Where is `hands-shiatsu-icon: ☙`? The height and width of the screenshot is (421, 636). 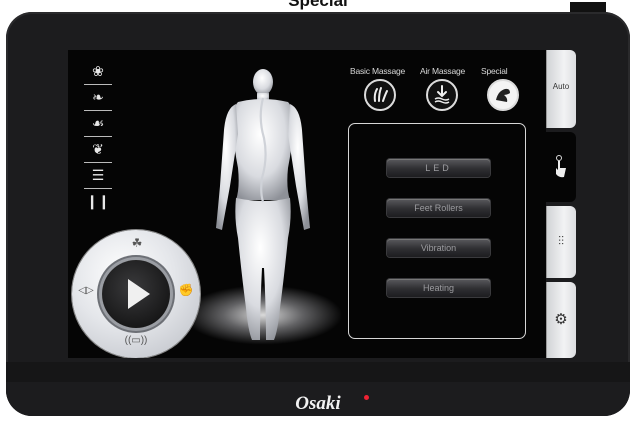
hands-shiatsu-icon: ☙ is located at coordinates (98, 125).